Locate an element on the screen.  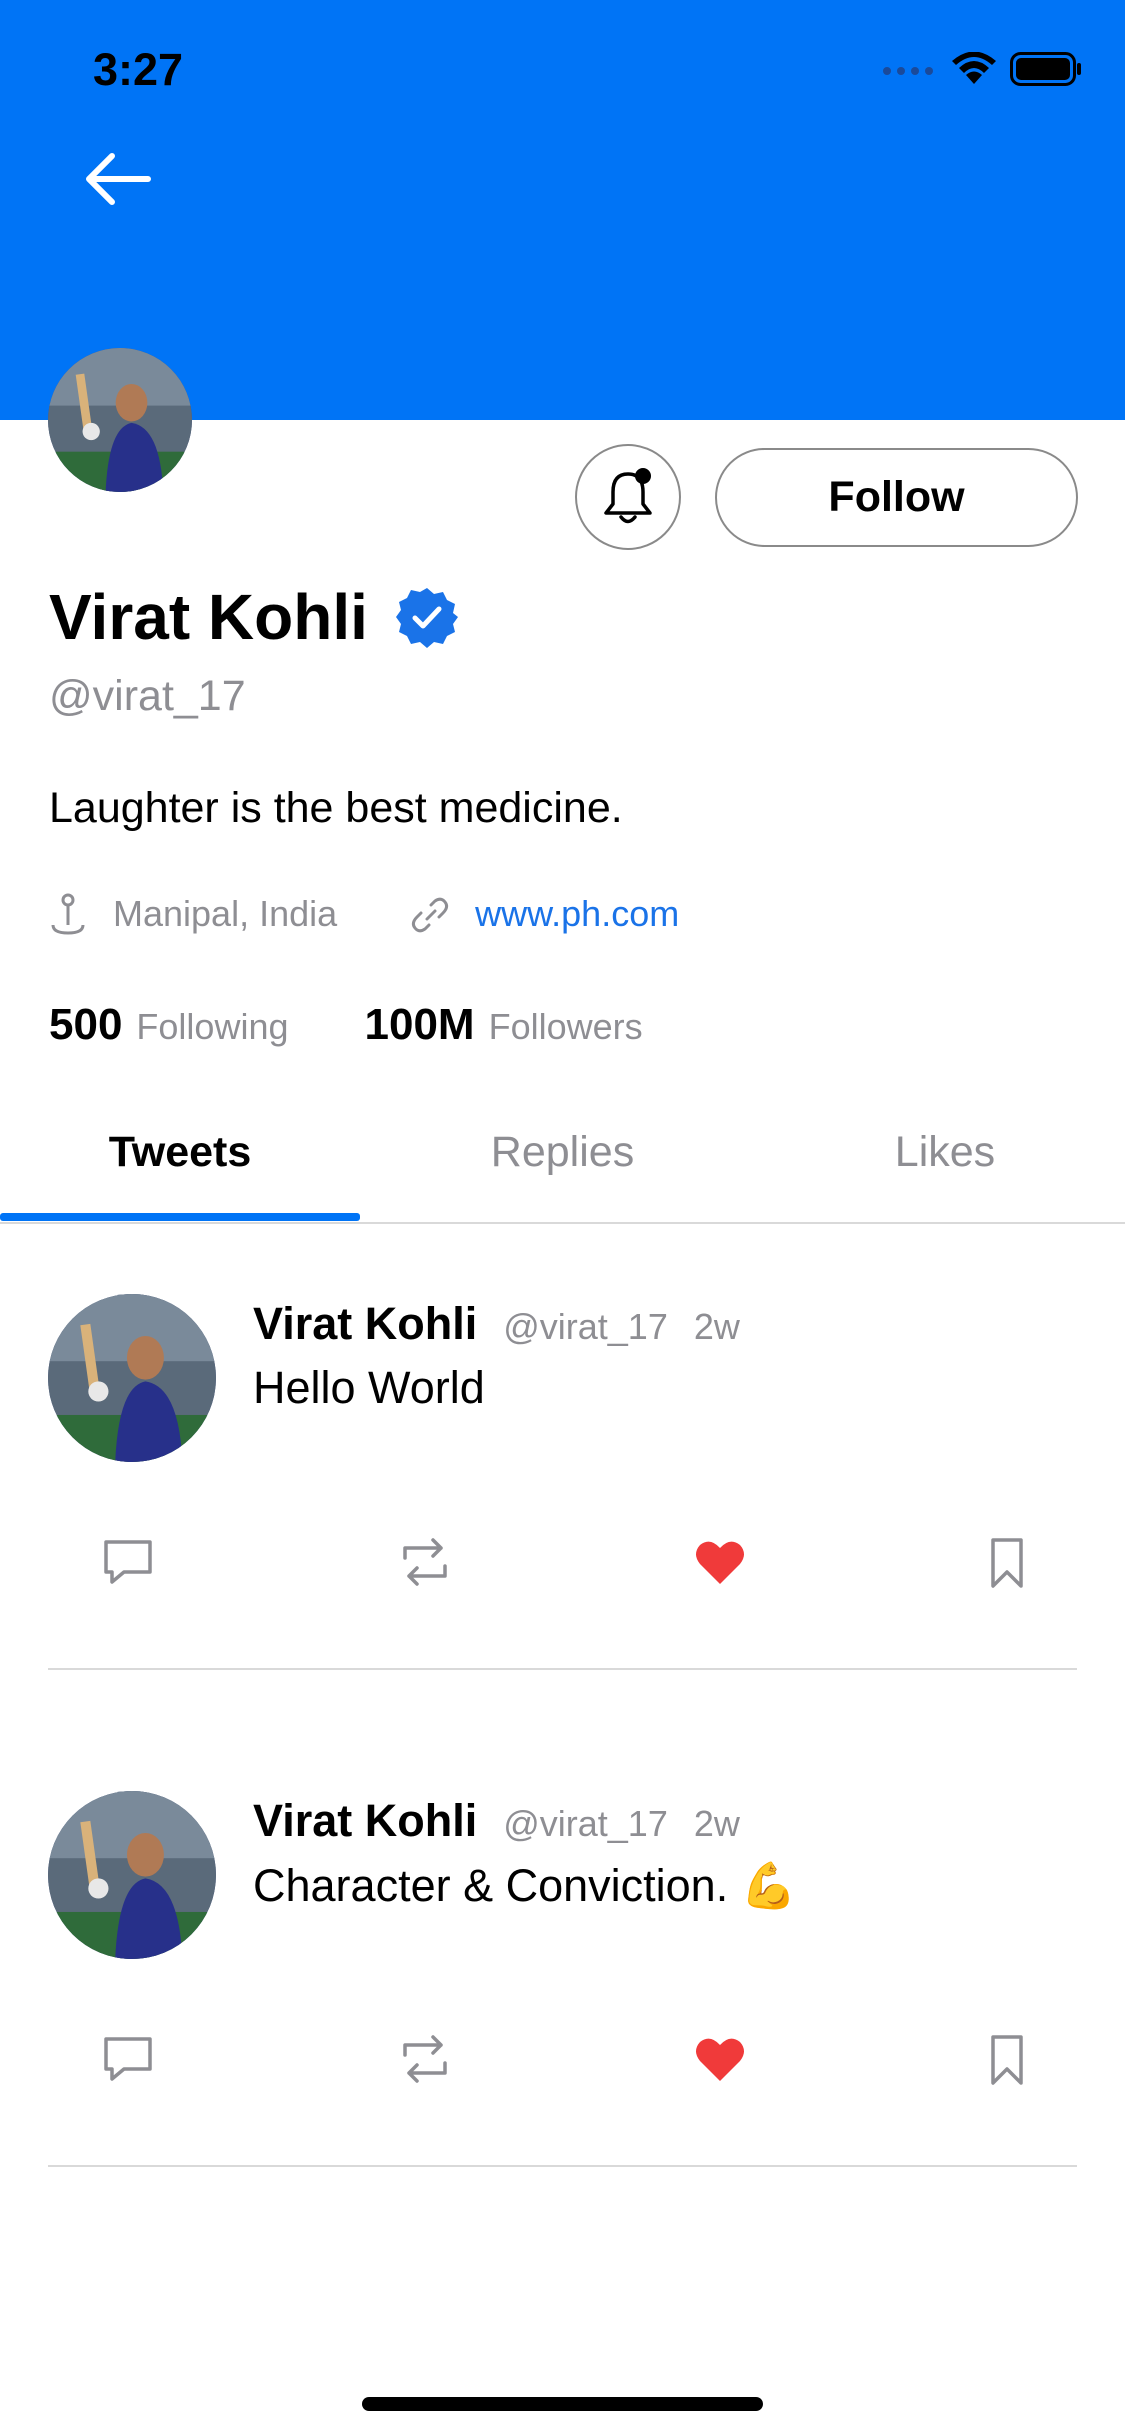
cellular-signal-icon is located at coordinates (908, 71).